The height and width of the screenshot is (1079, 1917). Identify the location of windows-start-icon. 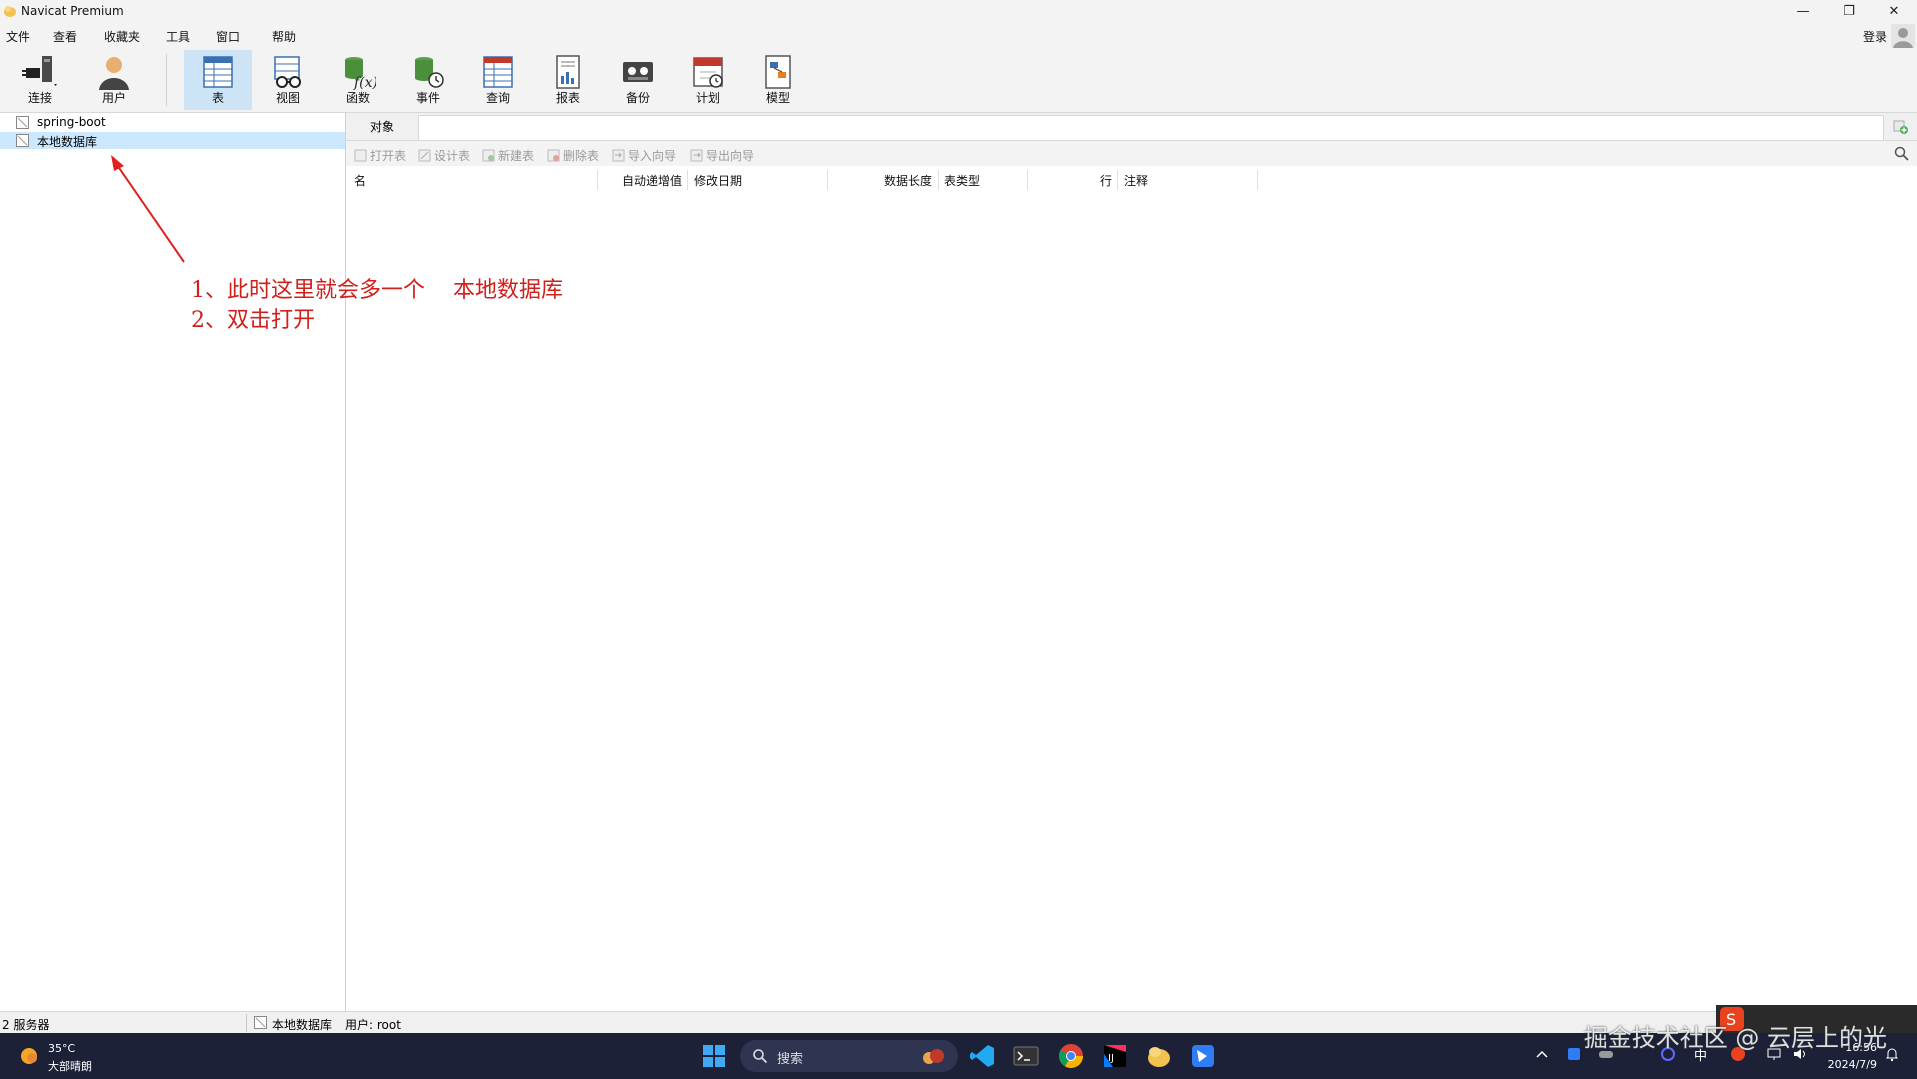
(714, 1056).